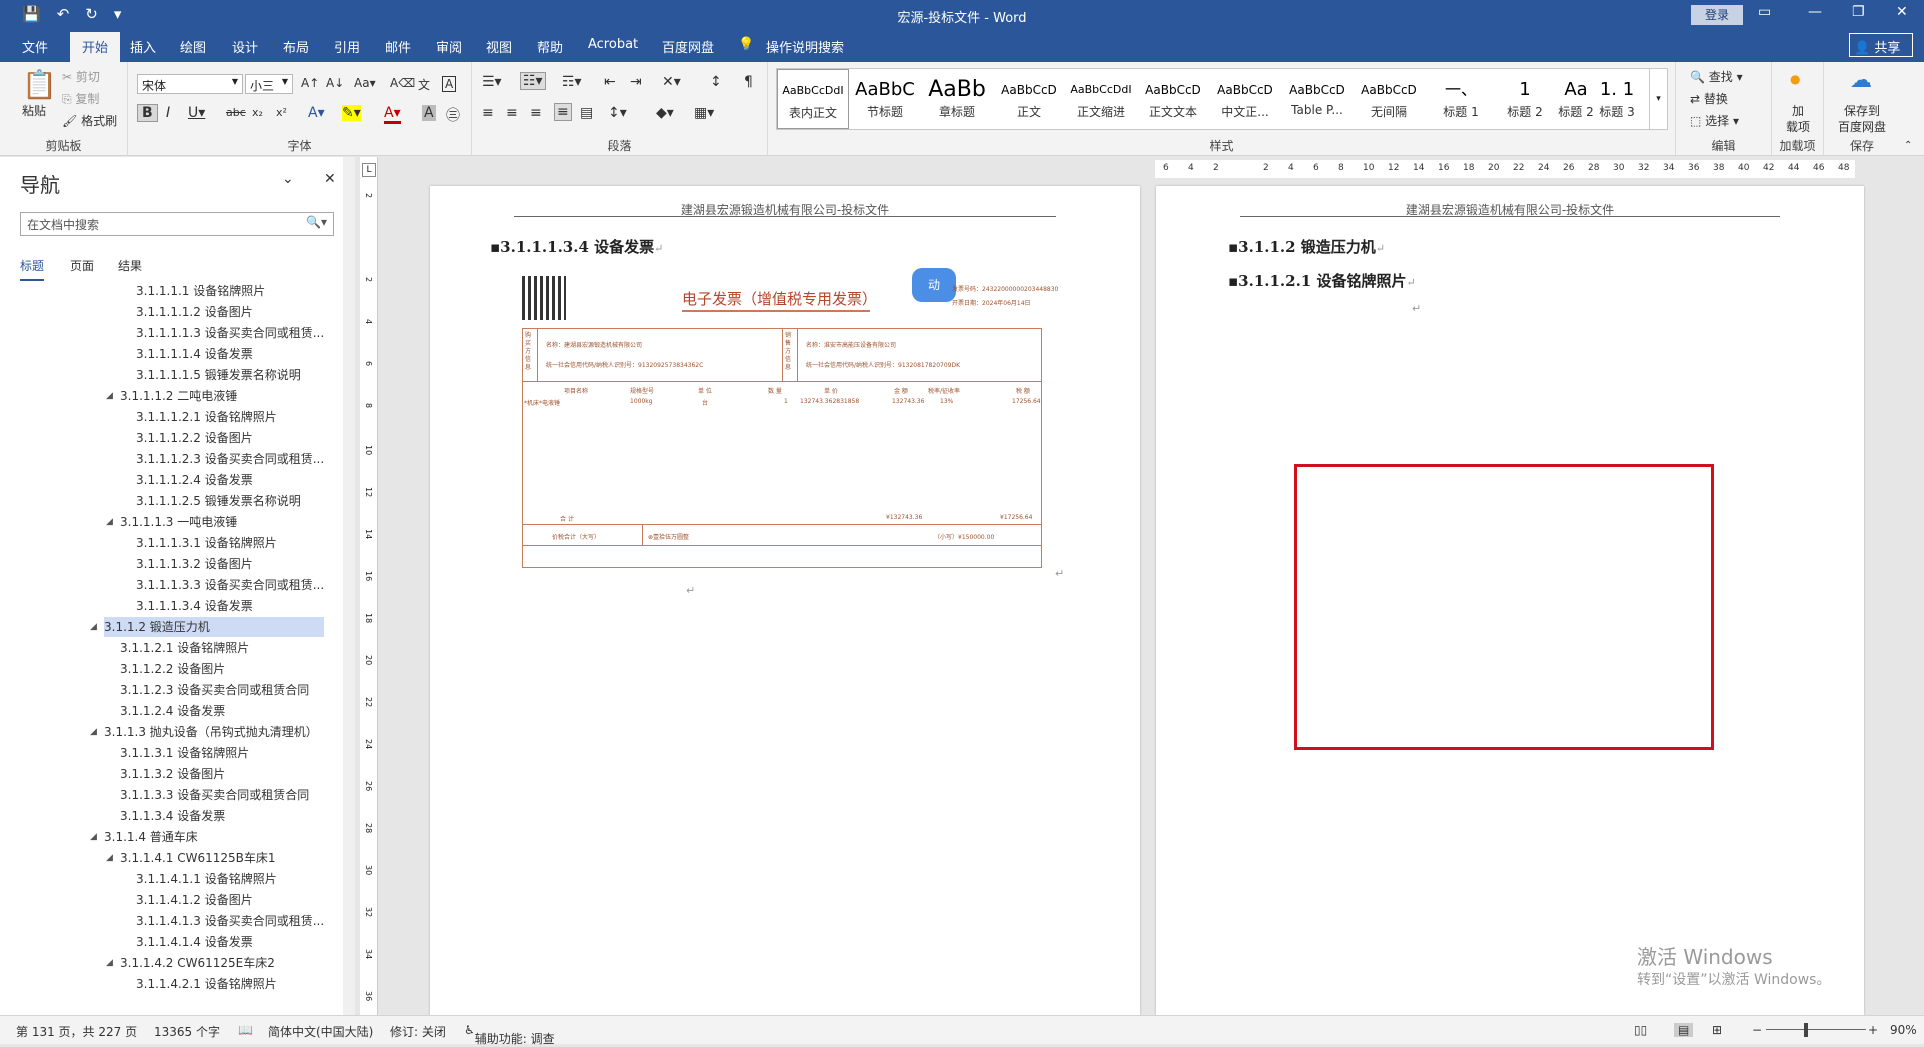 Image resolution: width=1924 pixels, height=1047 pixels. Describe the element at coordinates (704, 113) in the screenshot. I see `borders-icon: ▦▾` at that location.